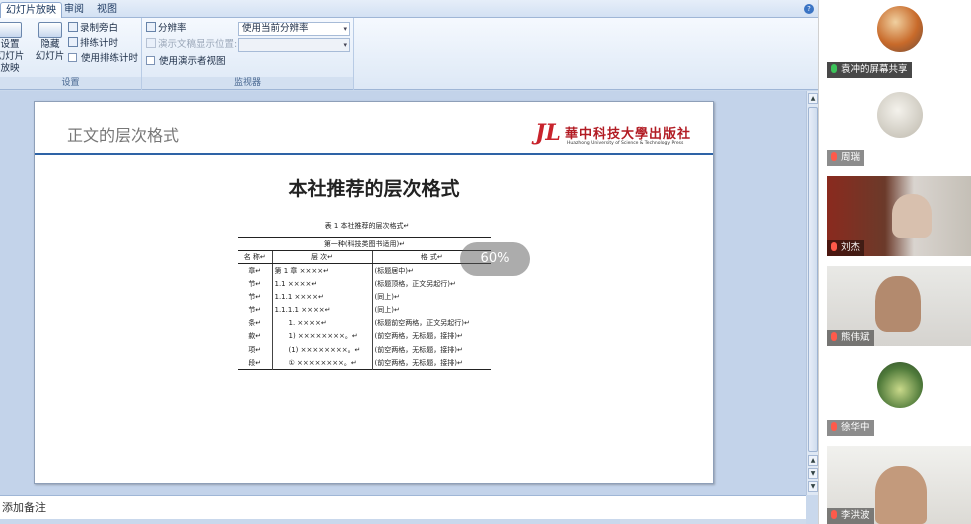  Describe the element at coordinates (834, 68) in the screenshot. I see `screen-share-icon` at that location.